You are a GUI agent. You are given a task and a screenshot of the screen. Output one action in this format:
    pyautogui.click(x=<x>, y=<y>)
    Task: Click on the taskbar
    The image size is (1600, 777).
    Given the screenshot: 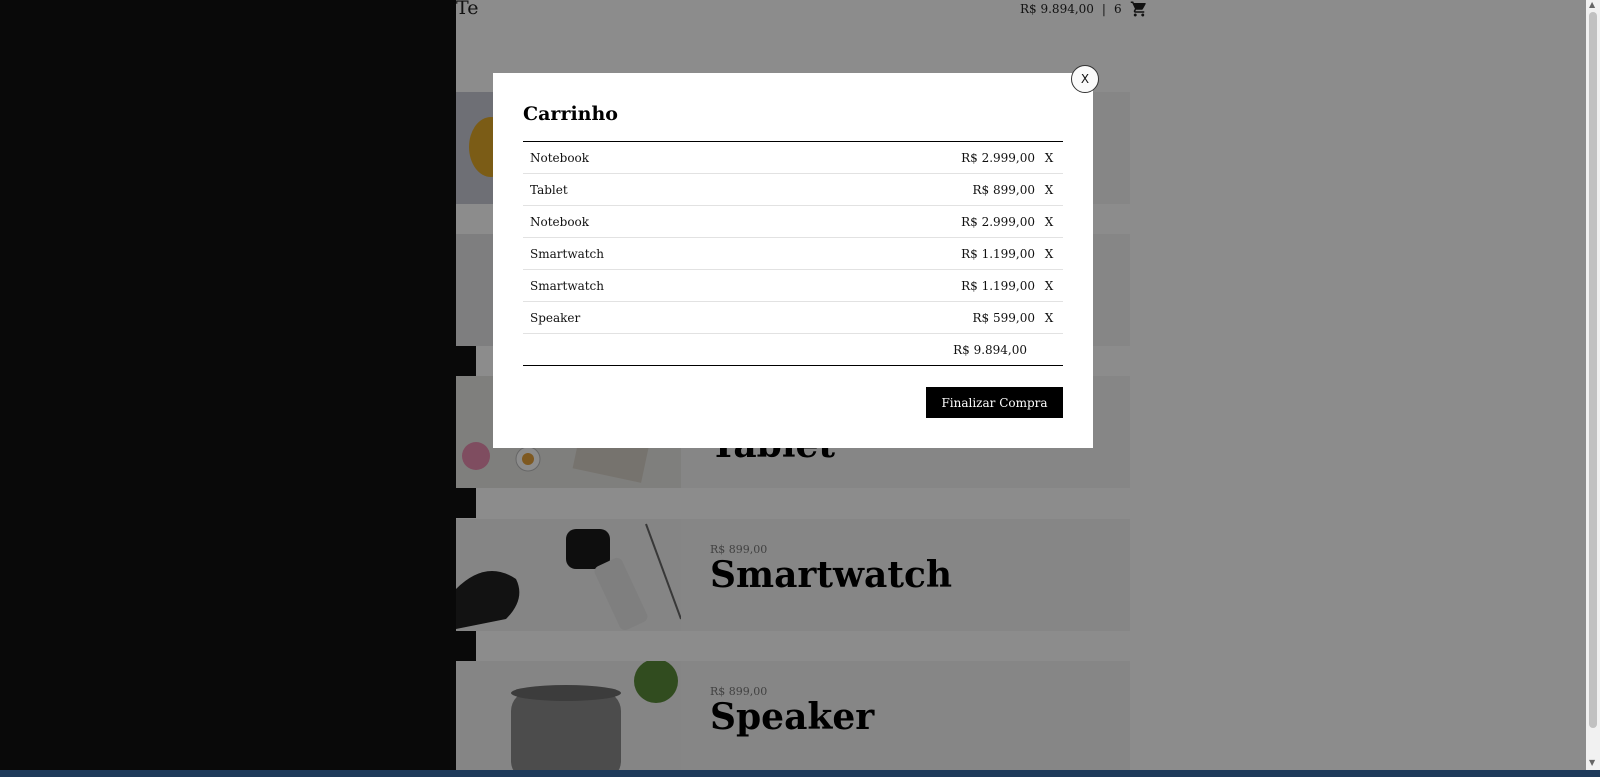 What is the action you would take?
    pyautogui.click(x=800, y=773)
    